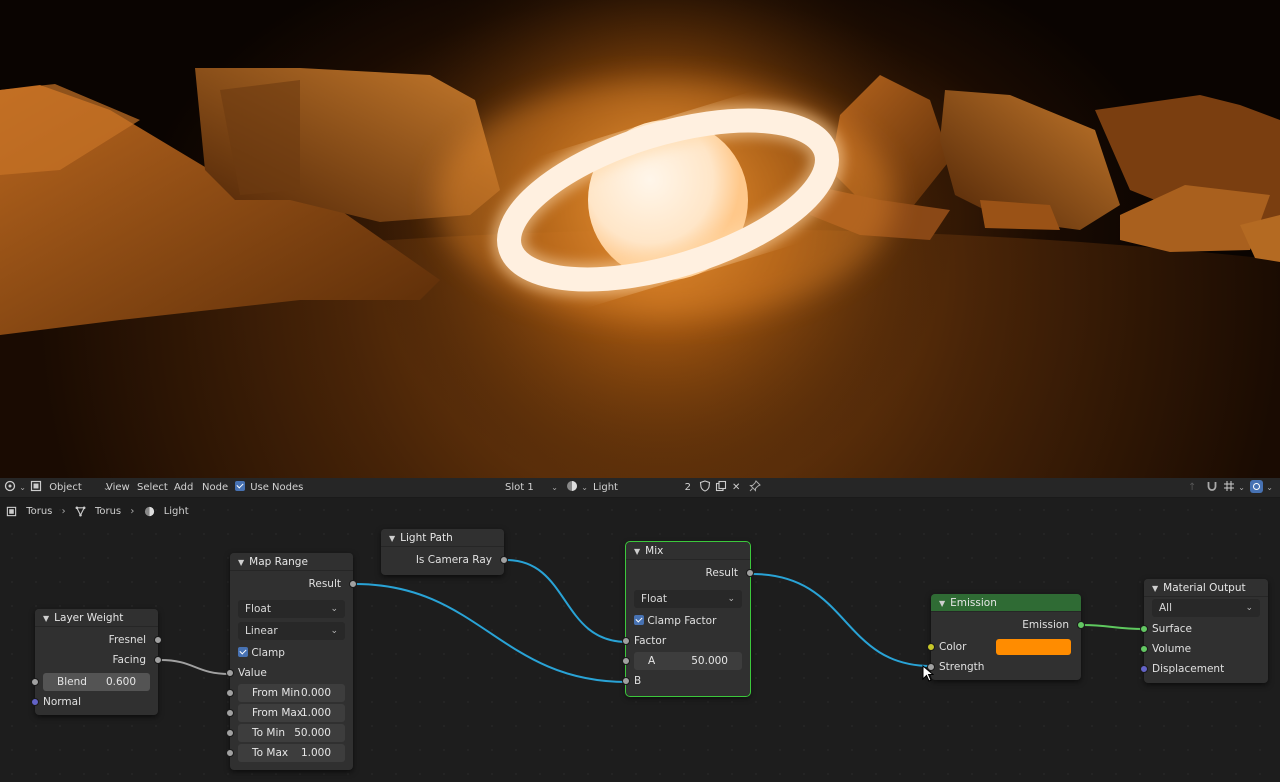 Image resolution: width=1280 pixels, height=782 pixels. What do you see at coordinates (1006, 637) in the screenshot?
I see `node-emission: ▼ Emission Emission Color Strength` at bounding box center [1006, 637].